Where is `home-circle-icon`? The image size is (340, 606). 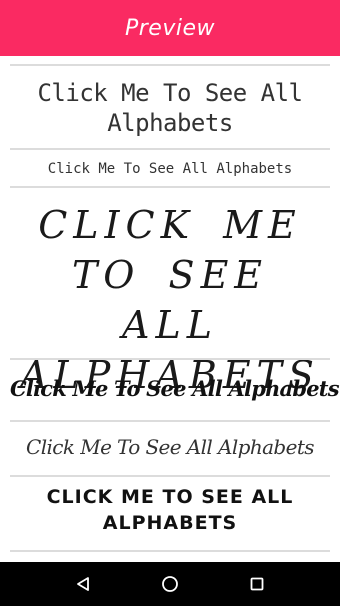 home-circle-icon is located at coordinates (170, 584).